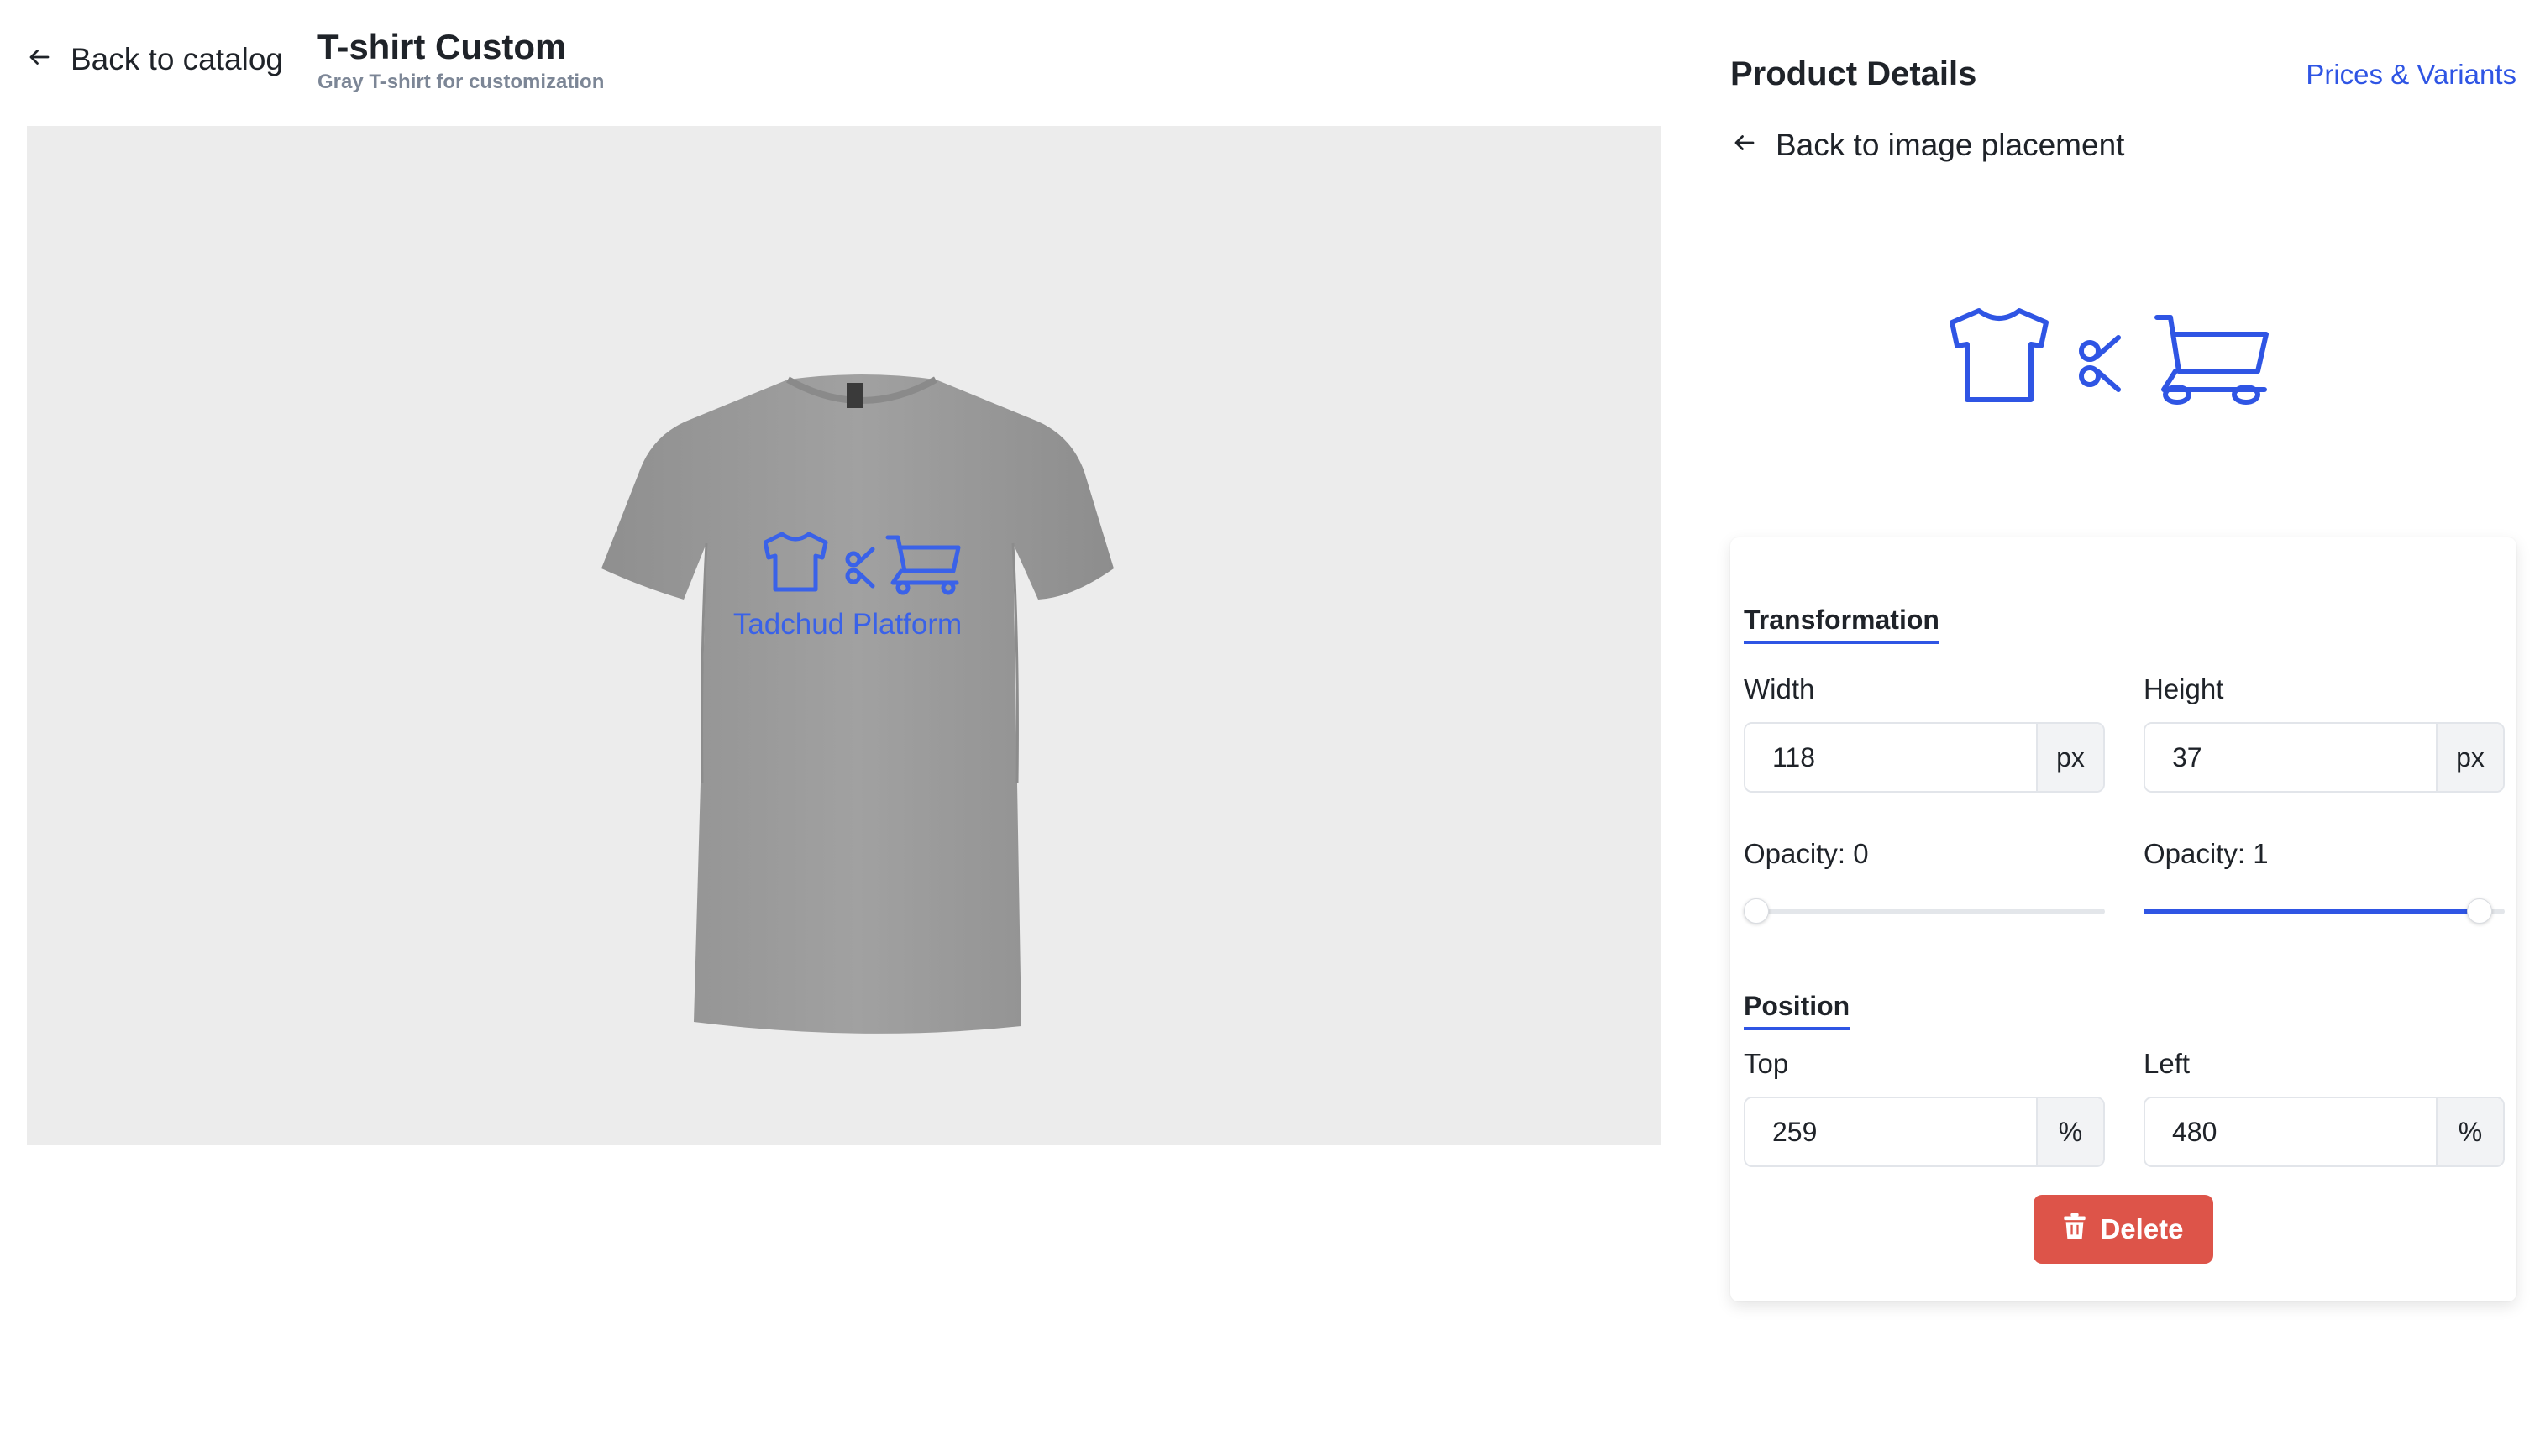 The width and height of the screenshot is (2540, 1456). I want to click on opacity-left-slider, so click(1924, 911).